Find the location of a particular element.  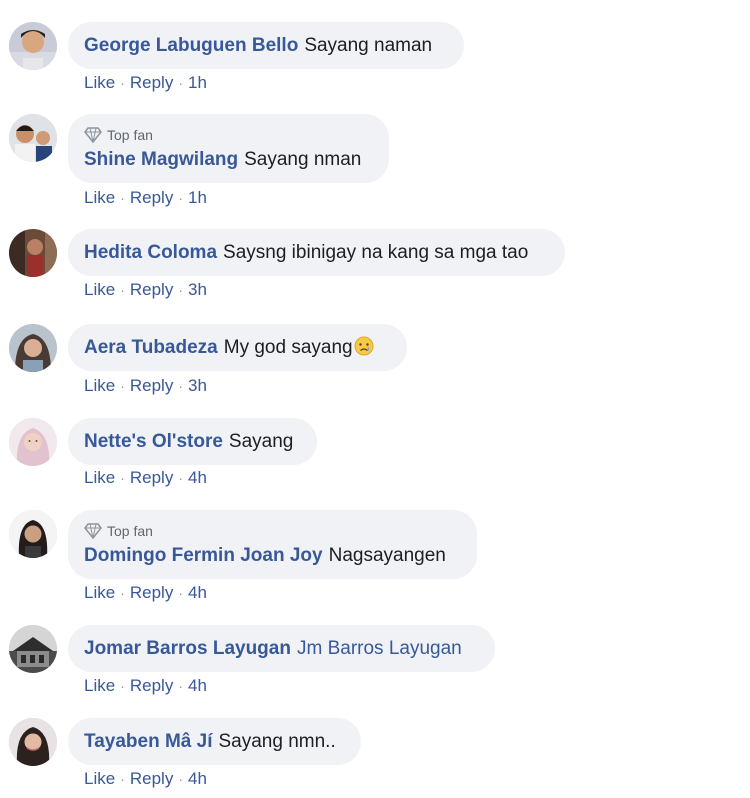

comment-author-link: Aera Tubadeza is located at coordinates (151, 347).